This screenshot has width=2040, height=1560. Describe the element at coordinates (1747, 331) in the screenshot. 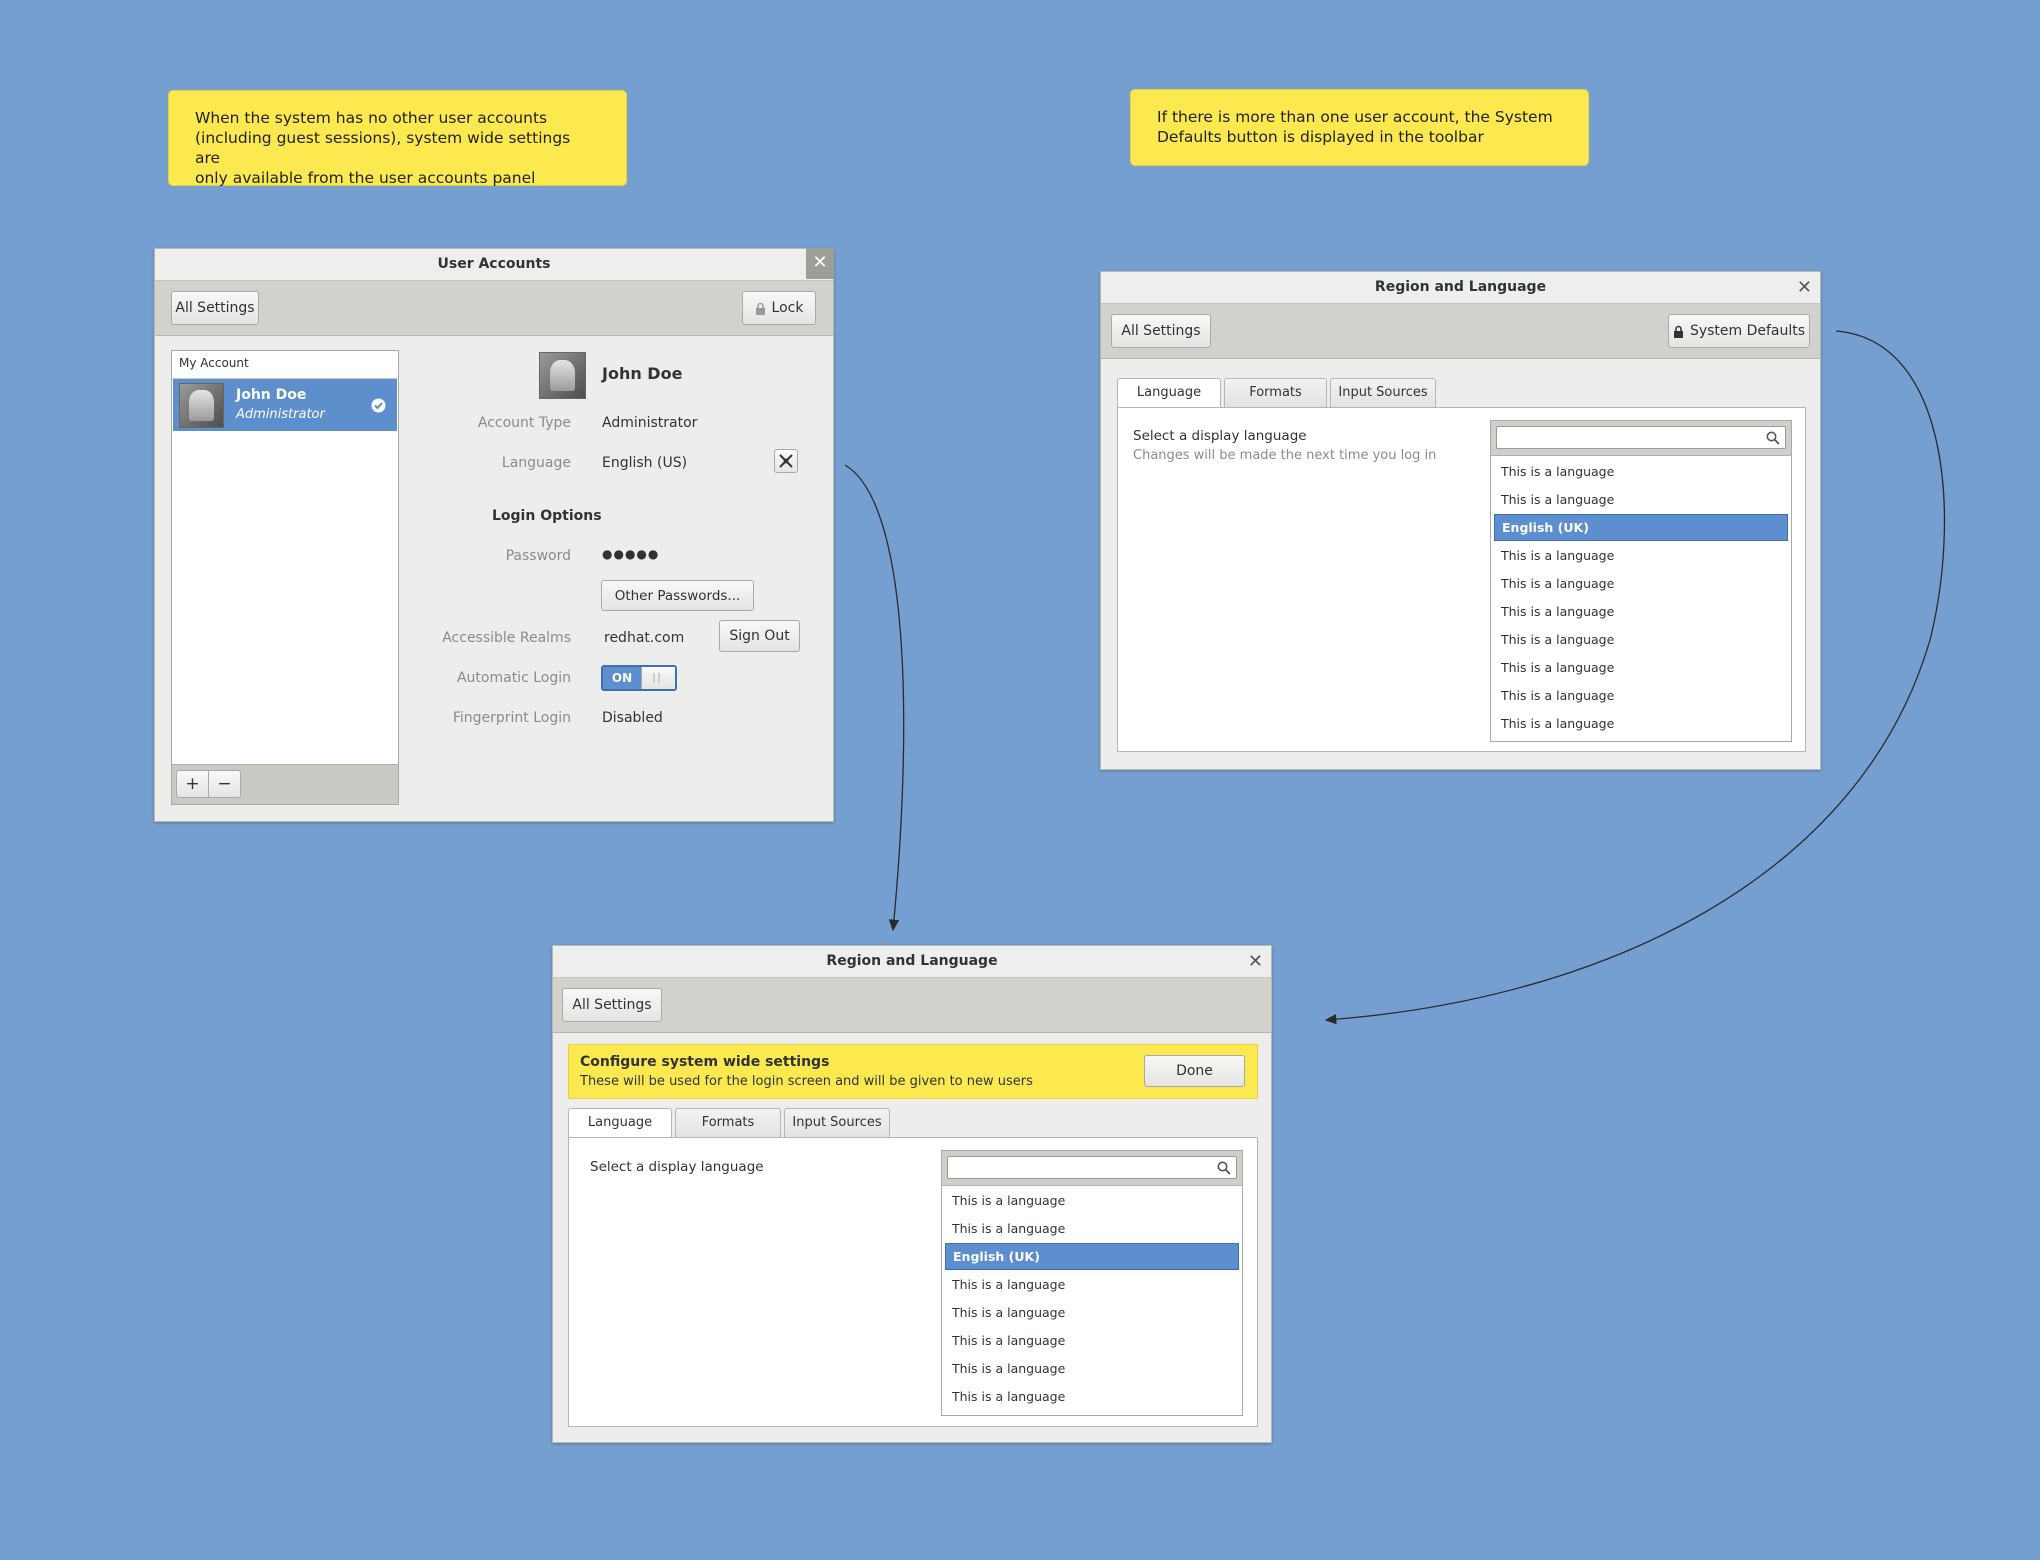

I see `system-defaults-label: System Defaults` at that location.